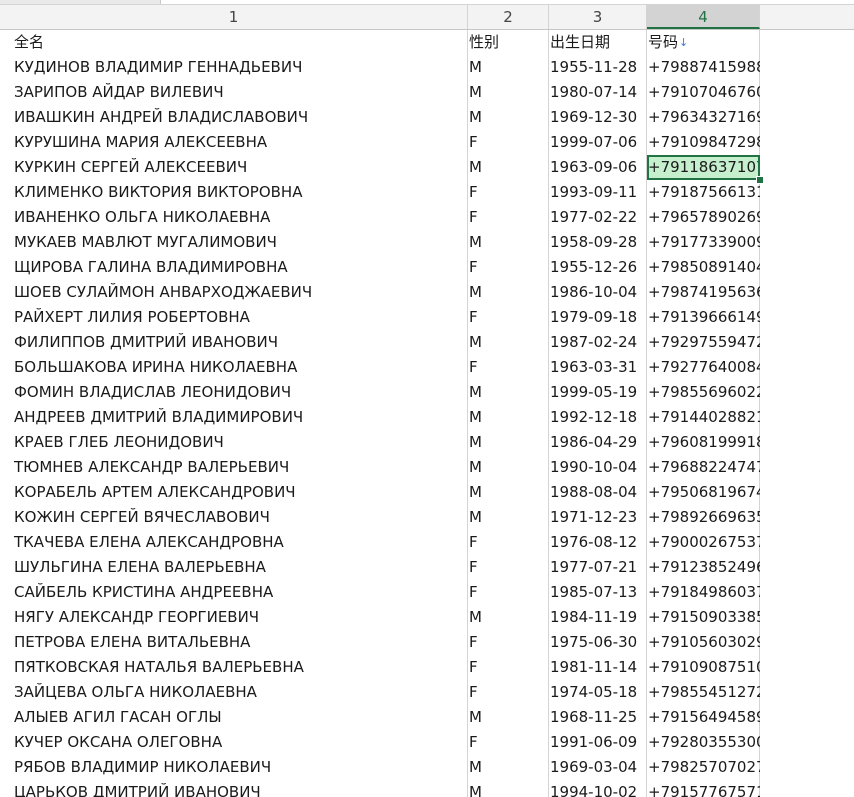 The height and width of the screenshot is (797, 854). Describe the element at coordinates (234, 42) in the screenshot. I see `header-cell-name: 全名` at that location.